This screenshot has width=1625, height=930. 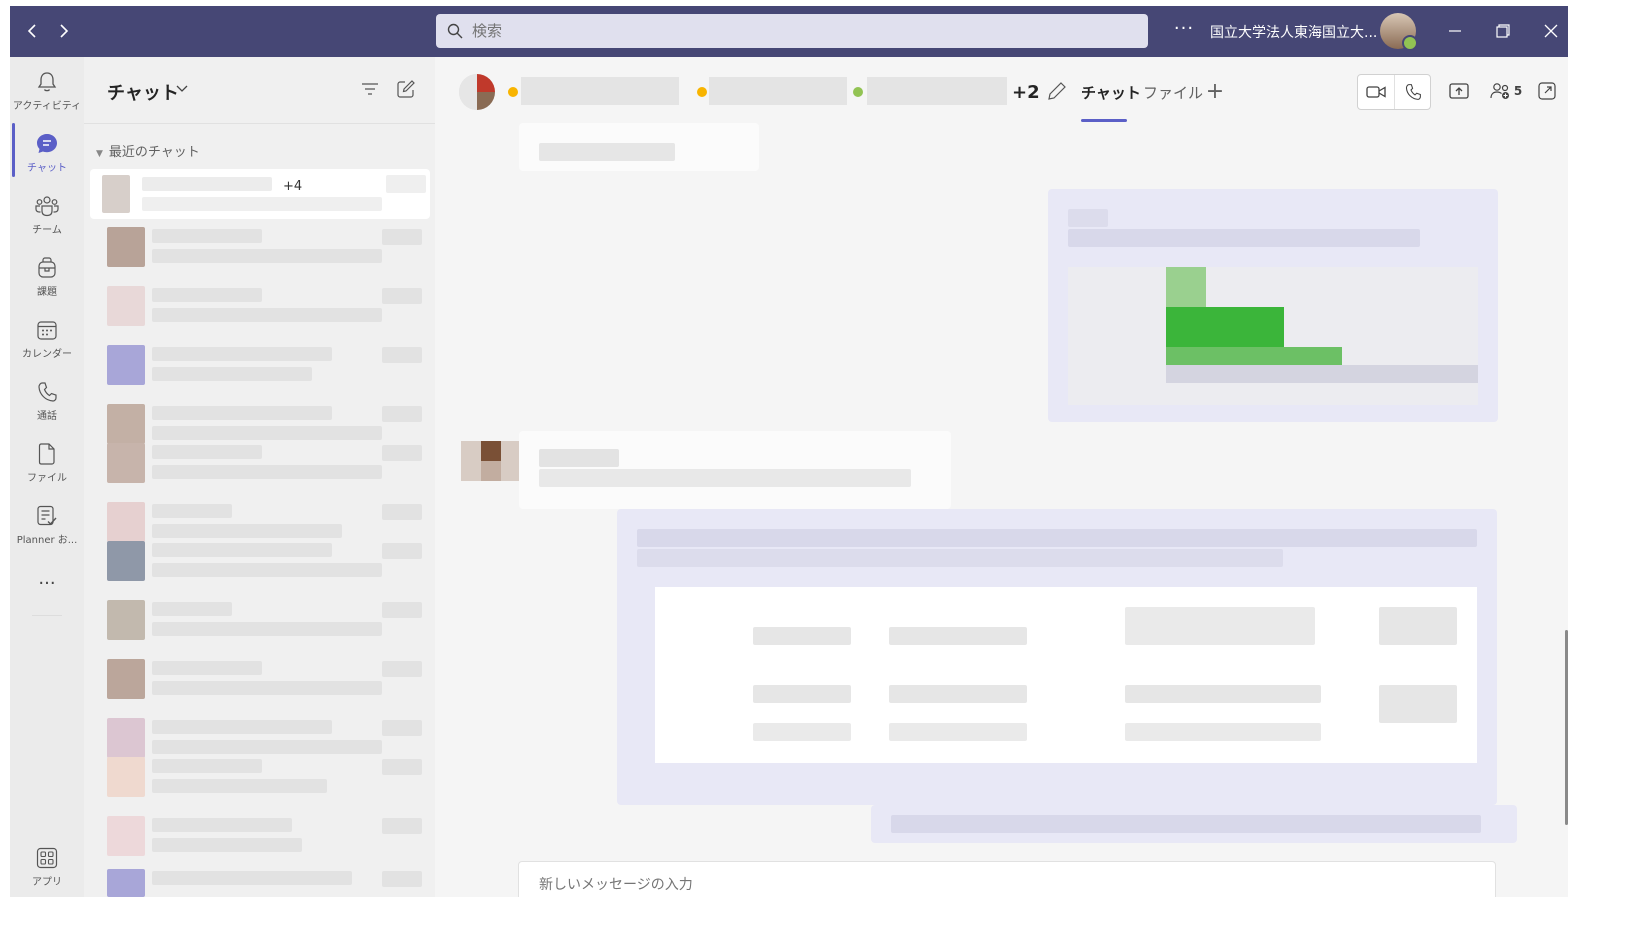 What do you see at coordinates (47, 871) in the screenshot?
I see `rail-item-apps: アプリ` at bounding box center [47, 871].